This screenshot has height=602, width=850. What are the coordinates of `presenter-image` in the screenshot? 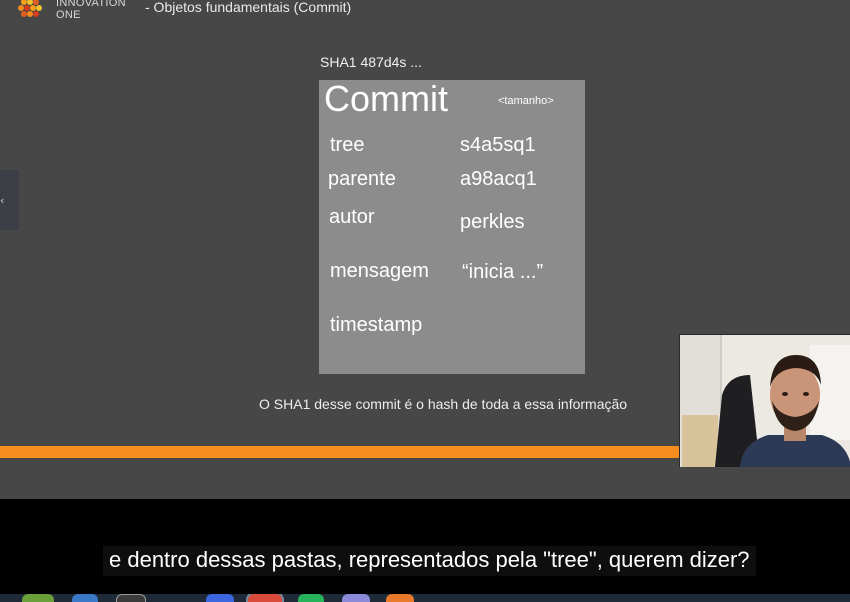 It's located at (765, 401).